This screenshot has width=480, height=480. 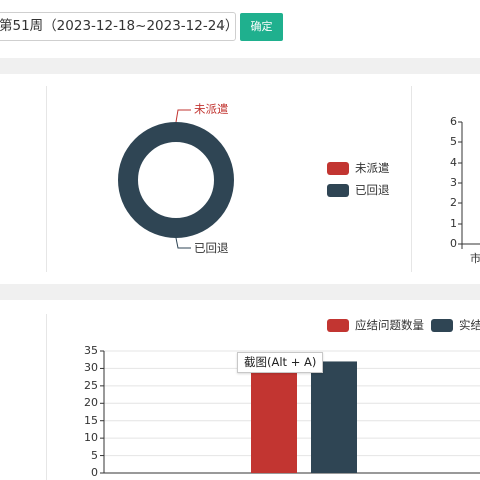 What do you see at coordinates (91, 368) in the screenshot?
I see `y-tick-label: 30` at bounding box center [91, 368].